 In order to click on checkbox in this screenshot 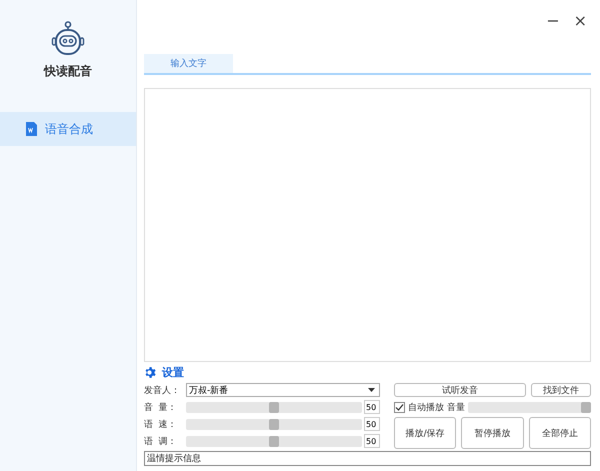, I will do `click(399, 407)`.